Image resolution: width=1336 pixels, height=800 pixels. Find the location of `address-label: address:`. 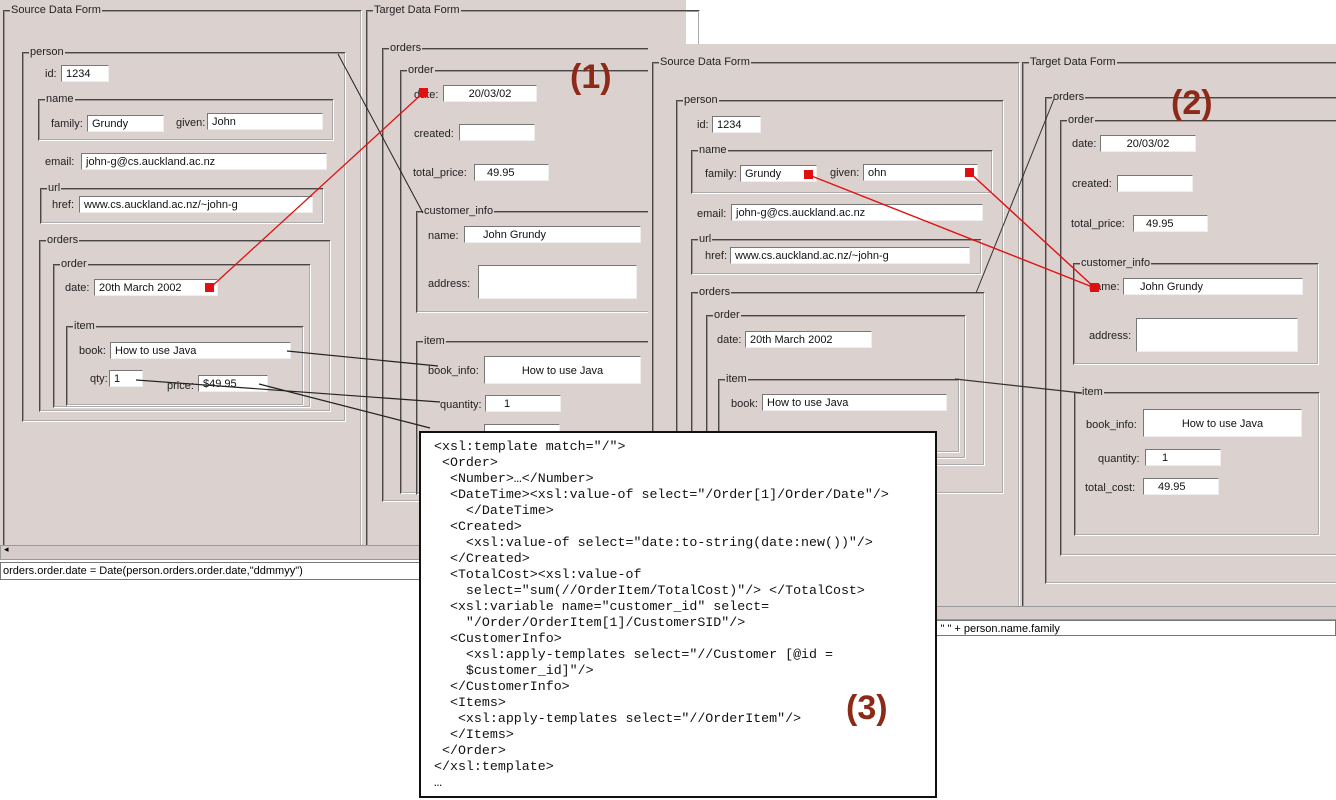

address-label: address: is located at coordinates (1110, 336).